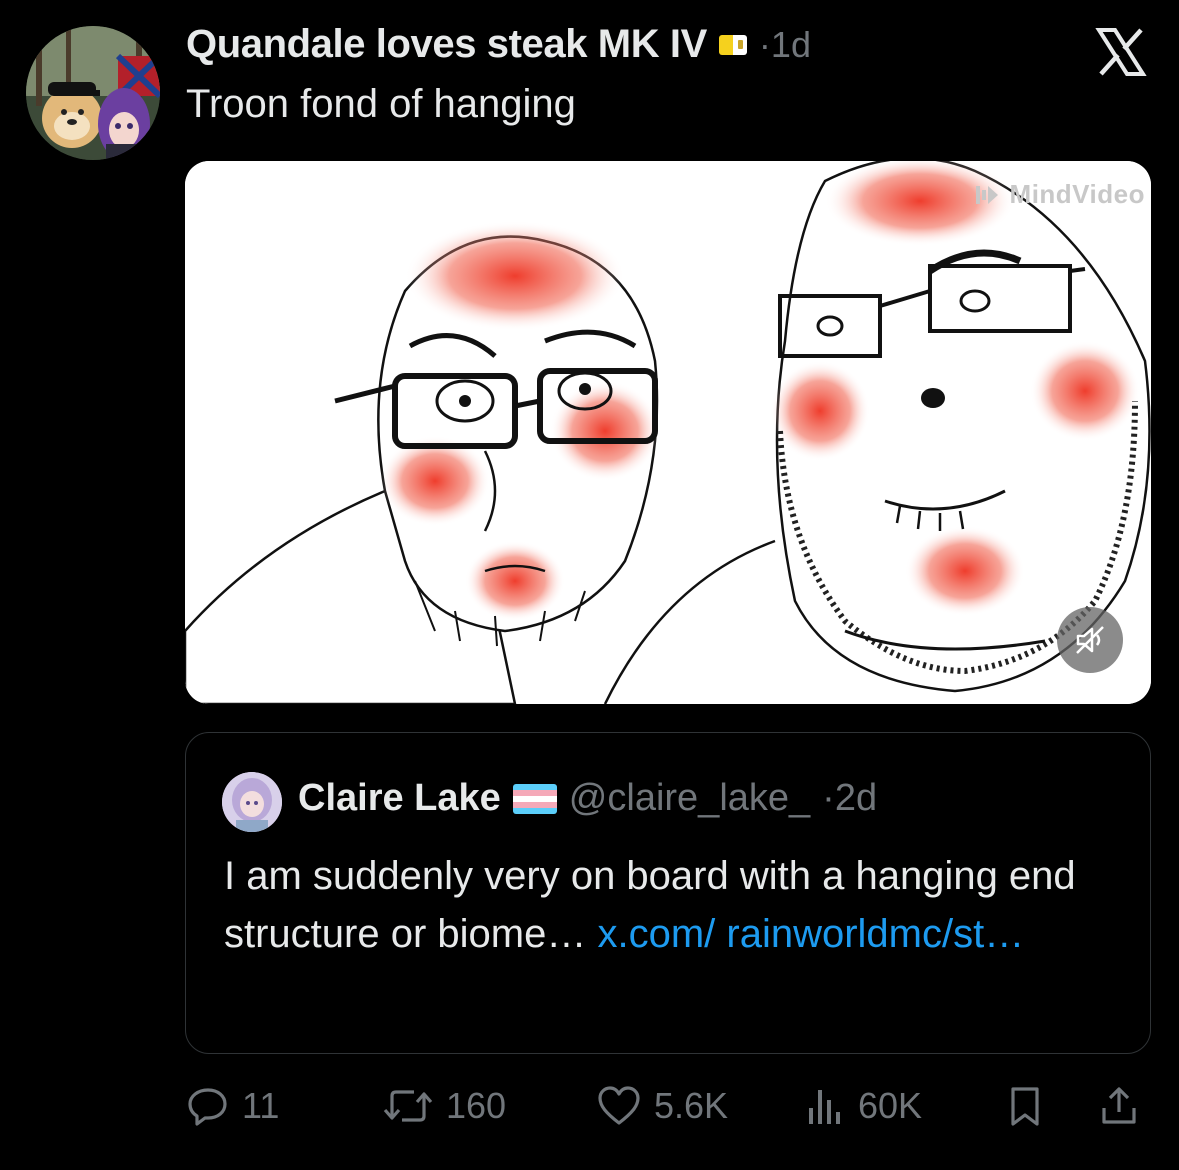  I want to click on like-button: 5.6K, so click(662, 1106).